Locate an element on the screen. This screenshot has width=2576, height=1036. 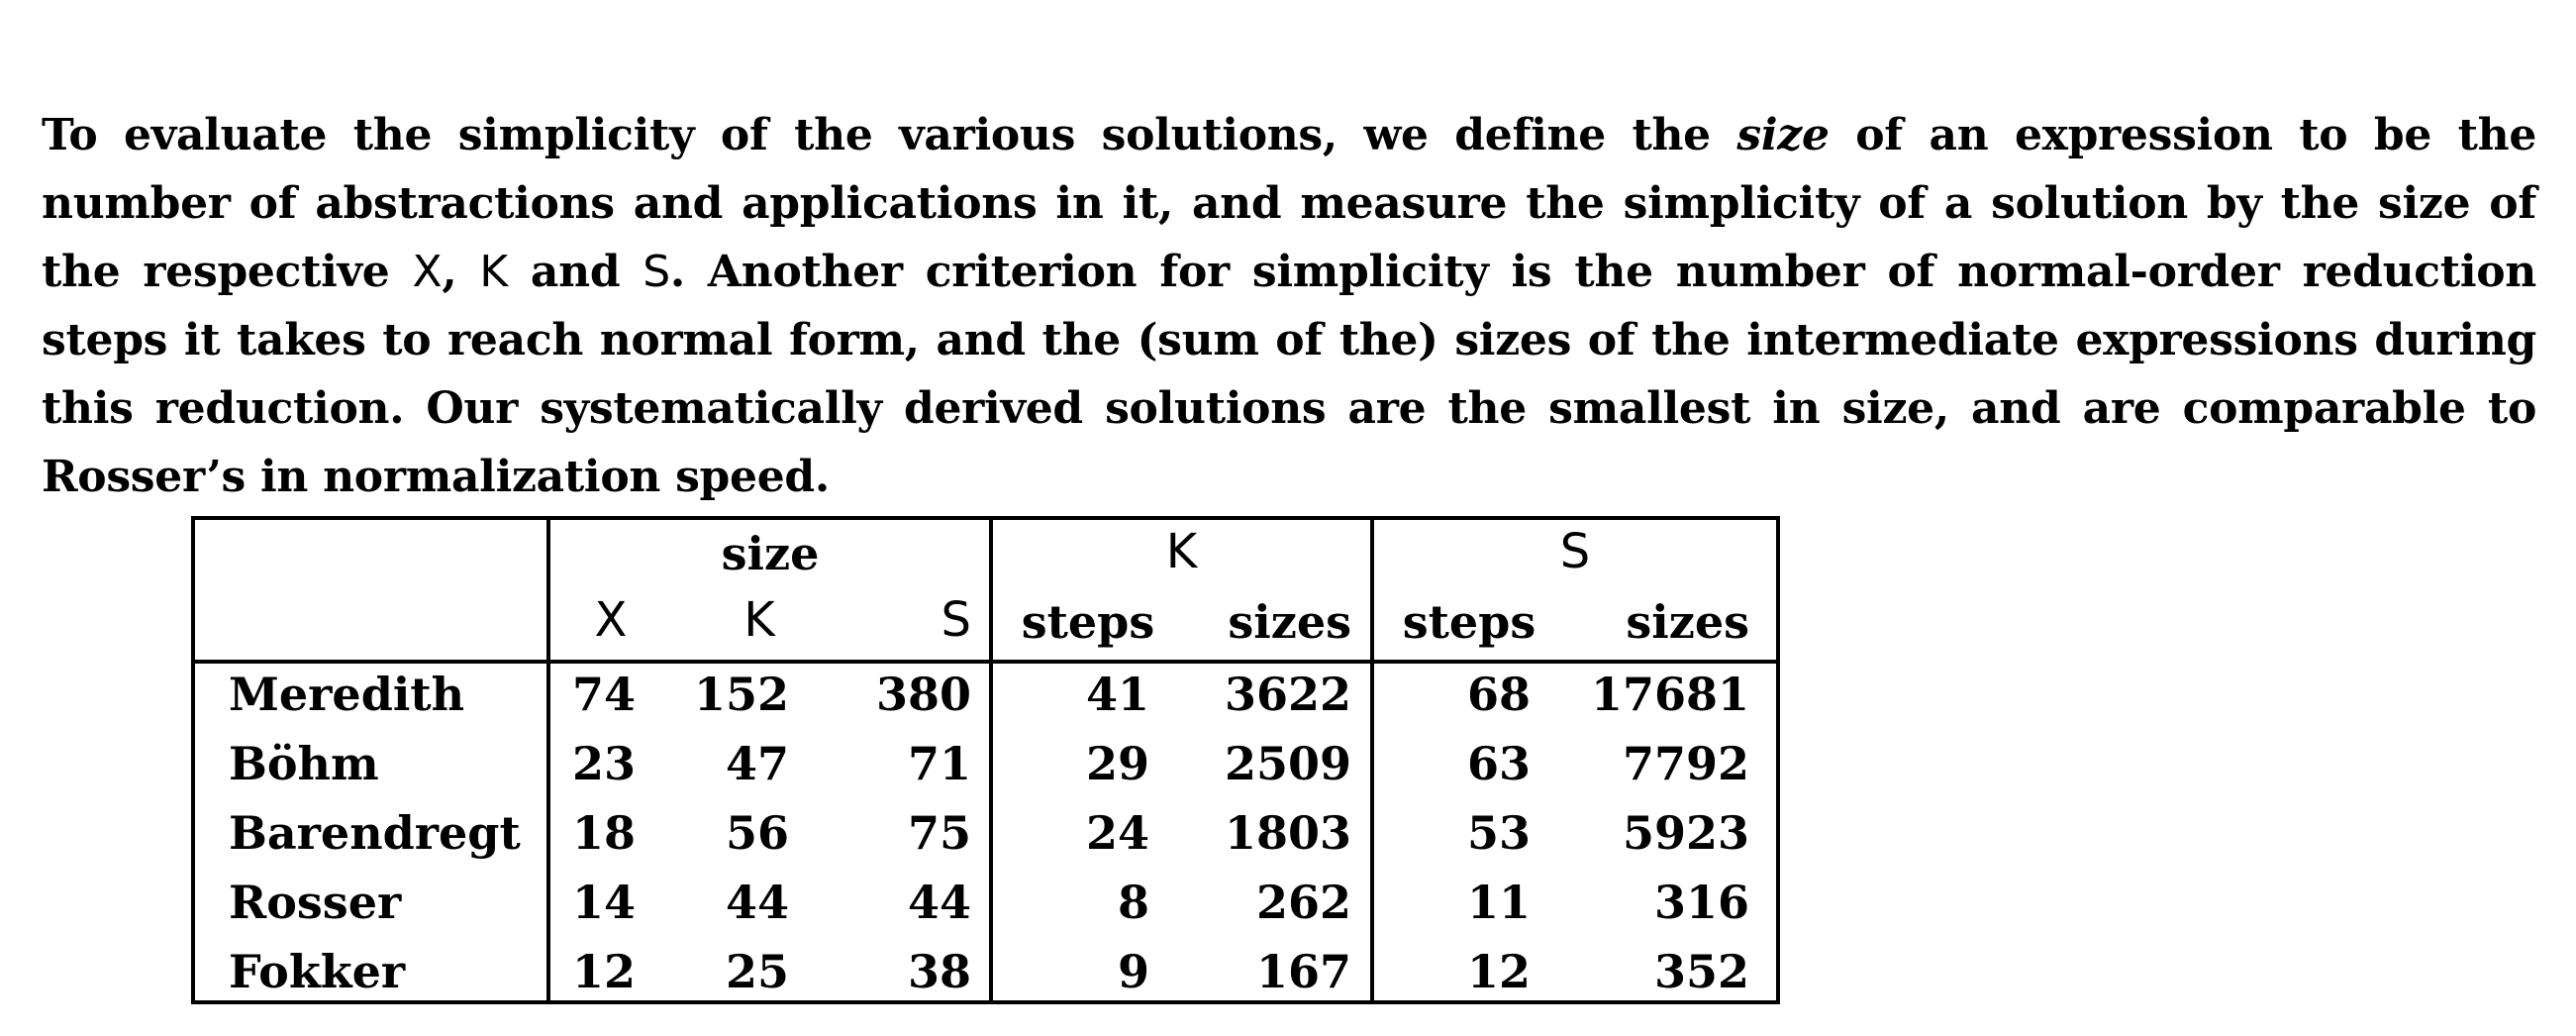
cell-k-steps: 8 is located at coordinates (1133, 903).